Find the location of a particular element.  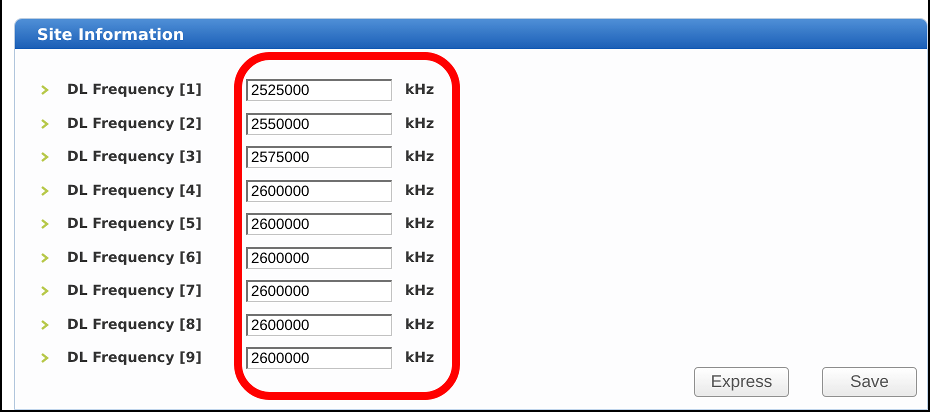

frequency-input: 2575000 is located at coordinates (319, 157).